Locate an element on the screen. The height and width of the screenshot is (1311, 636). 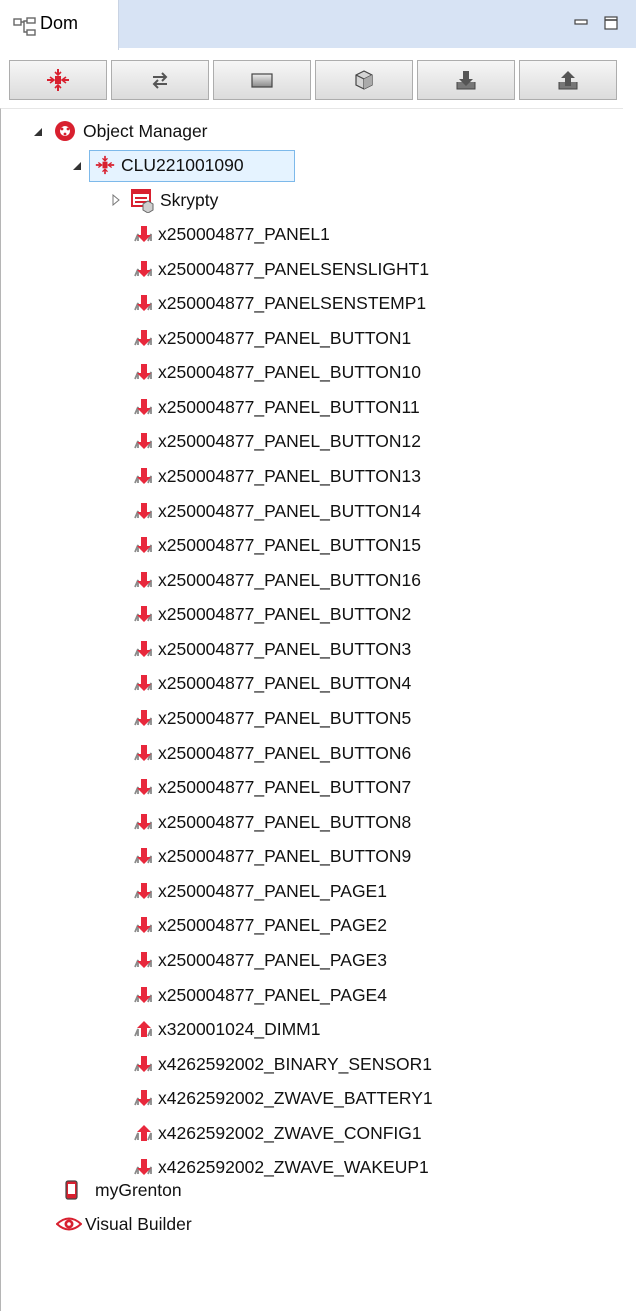
tree-item-label: x250004877_PANEL_BUTTON6 is located at coordinates (285, 753).